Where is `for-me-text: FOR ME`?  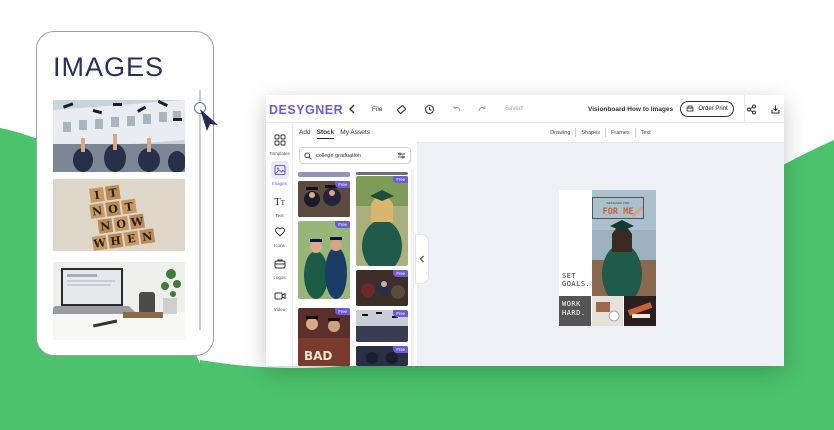
for-me-text: FOR ME is located at coordinates (618, 212).